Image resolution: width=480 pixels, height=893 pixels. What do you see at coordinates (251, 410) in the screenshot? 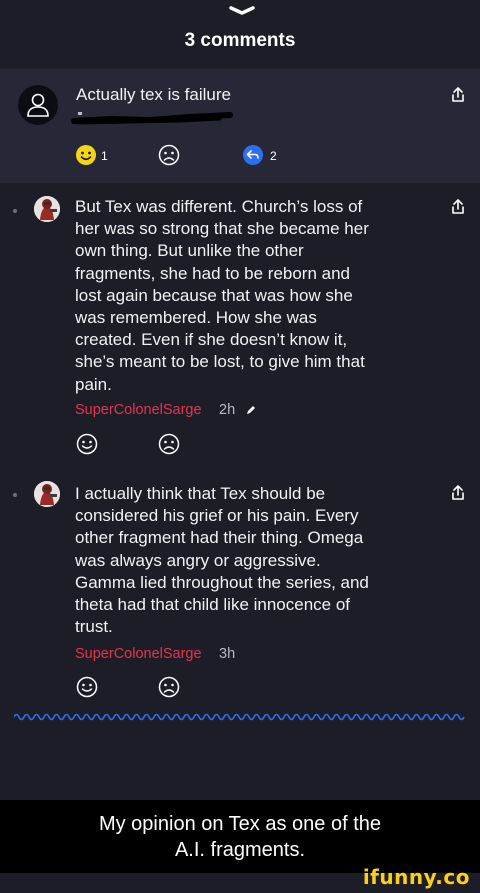
I see `edit-pencil-icon` at bounding box center [251, 410].